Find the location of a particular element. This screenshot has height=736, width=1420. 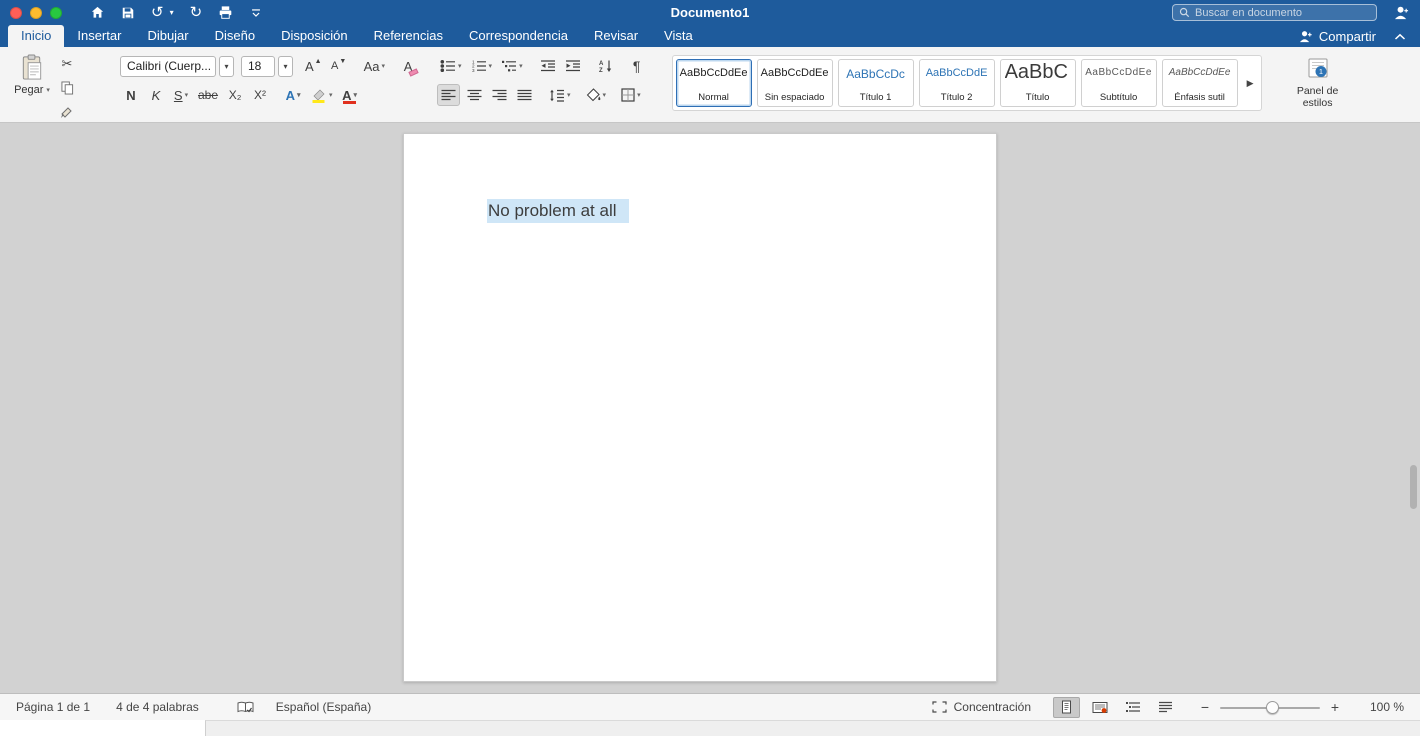

font-size-combo: 18 is located at coordinates (258, 66).